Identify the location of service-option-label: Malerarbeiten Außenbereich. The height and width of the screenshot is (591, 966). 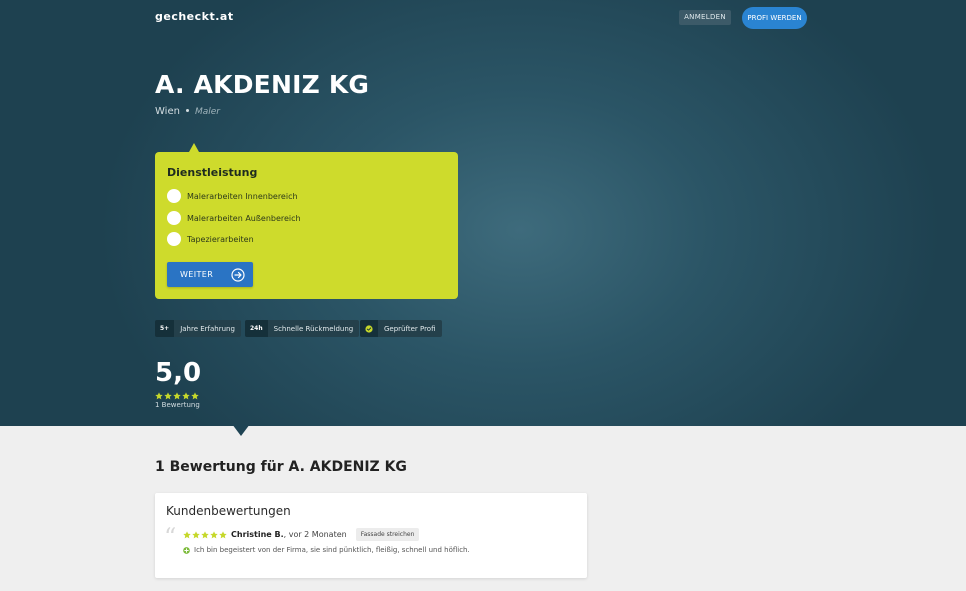
(244, 218).